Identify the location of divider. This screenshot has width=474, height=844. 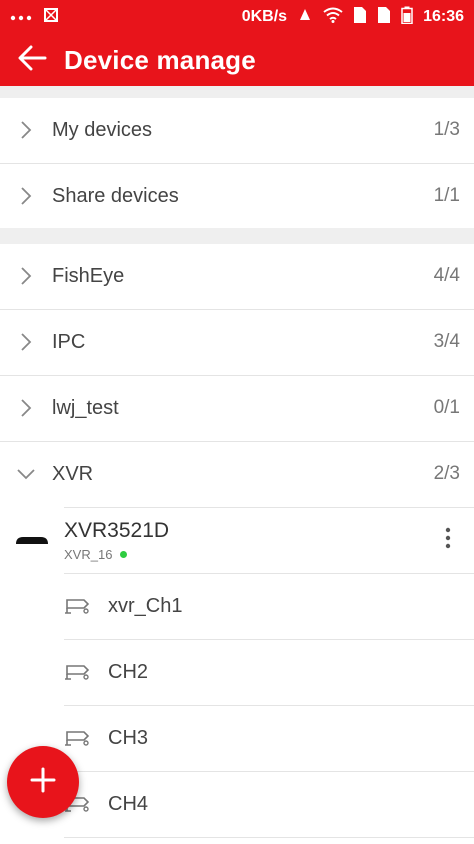
(269, 837).